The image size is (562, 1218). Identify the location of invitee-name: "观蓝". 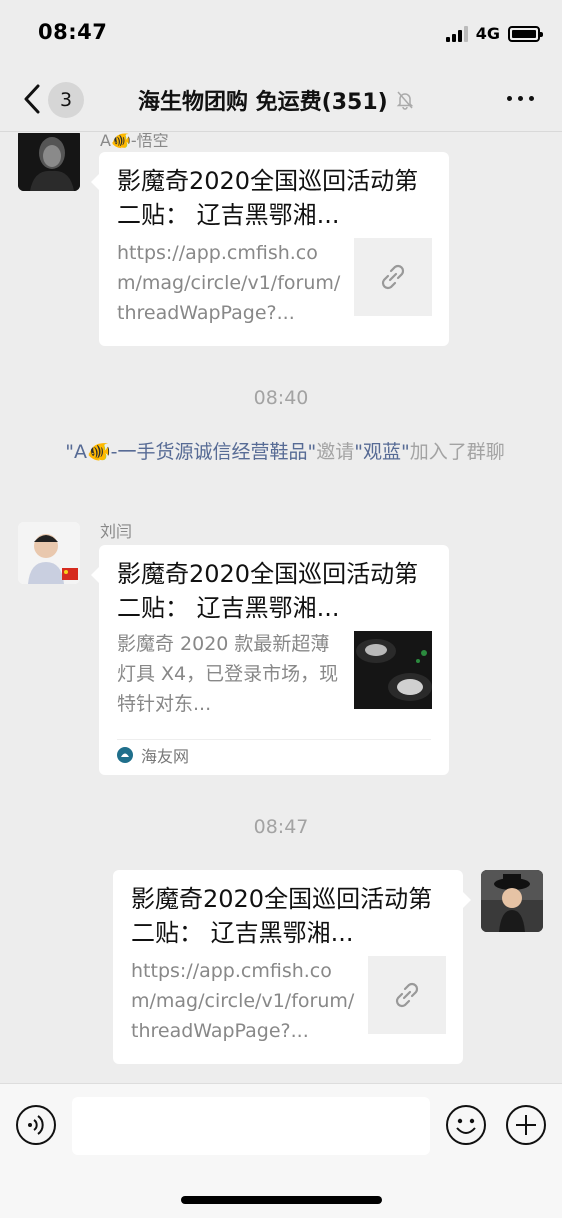
(381, 452).